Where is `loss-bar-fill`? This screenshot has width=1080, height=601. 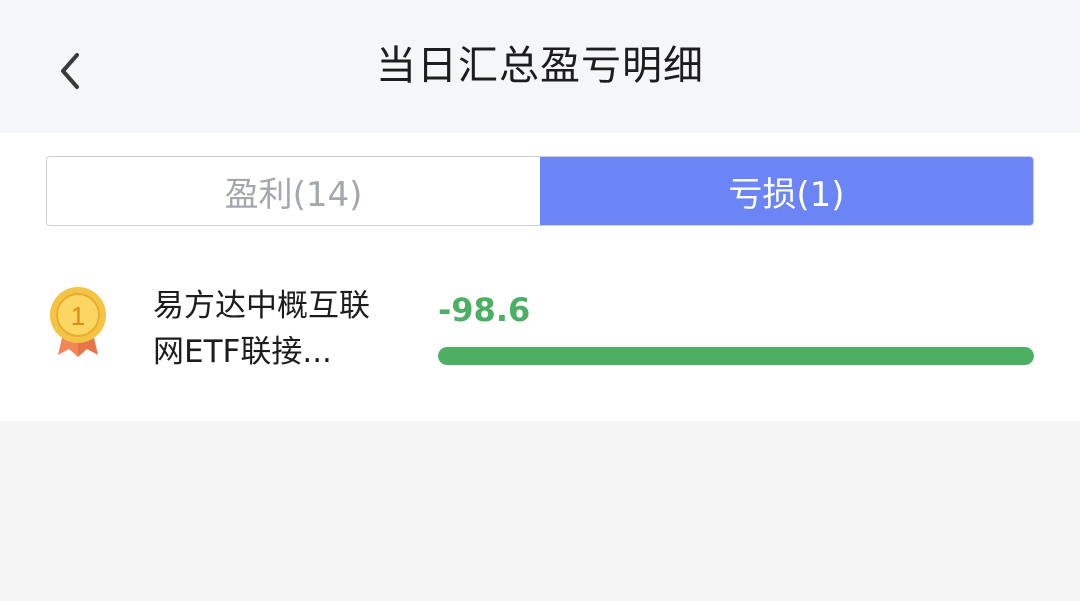
loss-bar-fill is located at coordinates (736, 356).